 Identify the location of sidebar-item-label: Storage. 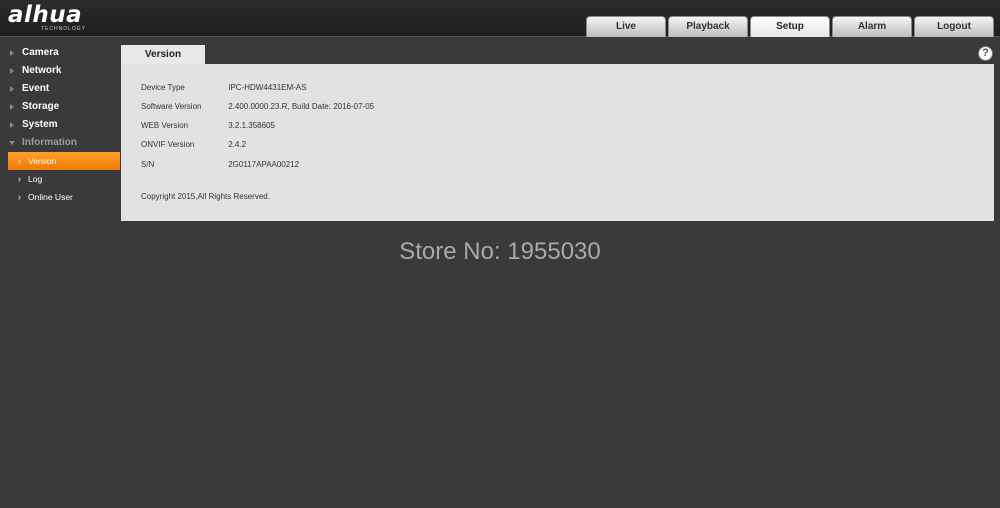
(41, 106).